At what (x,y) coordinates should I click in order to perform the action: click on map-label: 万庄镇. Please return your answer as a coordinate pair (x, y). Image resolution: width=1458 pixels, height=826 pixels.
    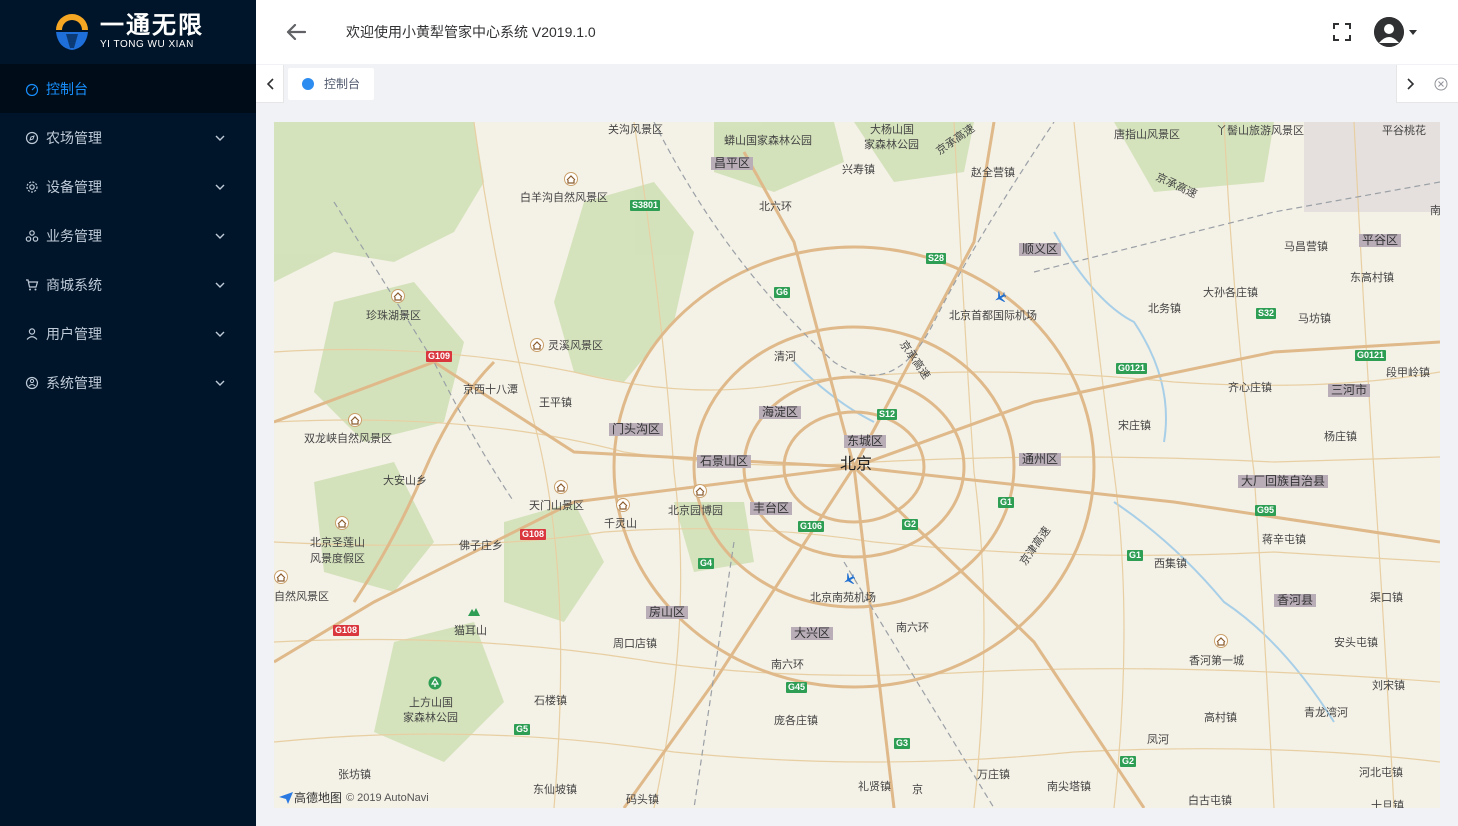
    Looking at the image, I should click on (993, 775).